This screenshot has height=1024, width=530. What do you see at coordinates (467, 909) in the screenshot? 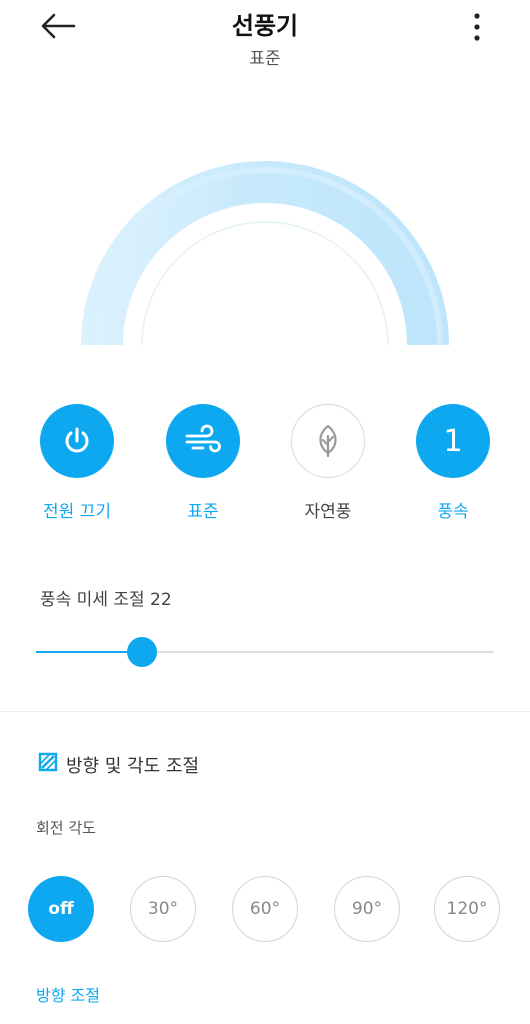
I see `angle-option-120: 120°` at bounding box center [467, 909].